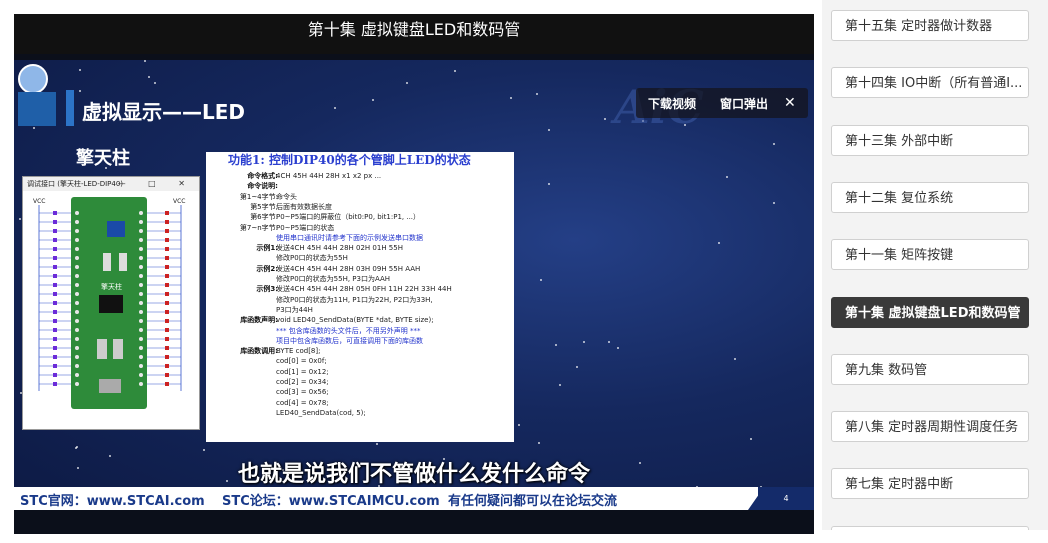 Image resolution: width=1048 pixels, height=543 pixels. What do you see at coordinates (744, 103) in the screenshot?
I see `popout-window-button: 窗口弹出` at bounding box center [744, 103].